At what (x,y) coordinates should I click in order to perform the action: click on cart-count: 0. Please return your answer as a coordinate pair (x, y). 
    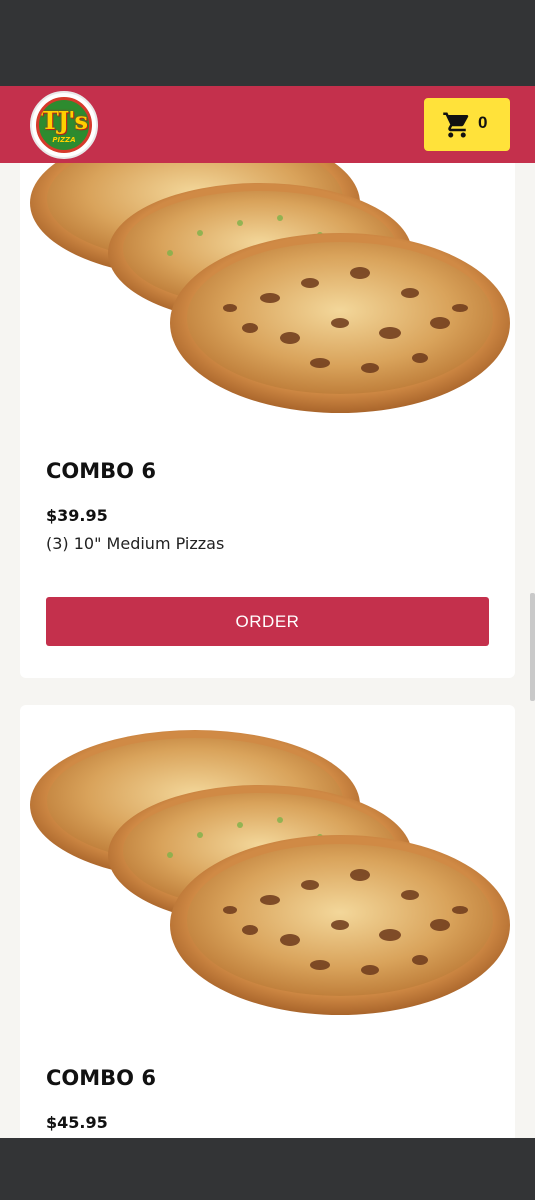
    Looking at the image, I should click on (483, 122).